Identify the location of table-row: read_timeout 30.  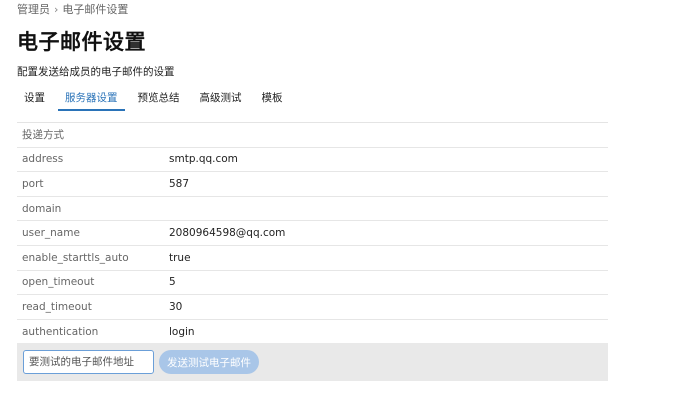
(312, 307).